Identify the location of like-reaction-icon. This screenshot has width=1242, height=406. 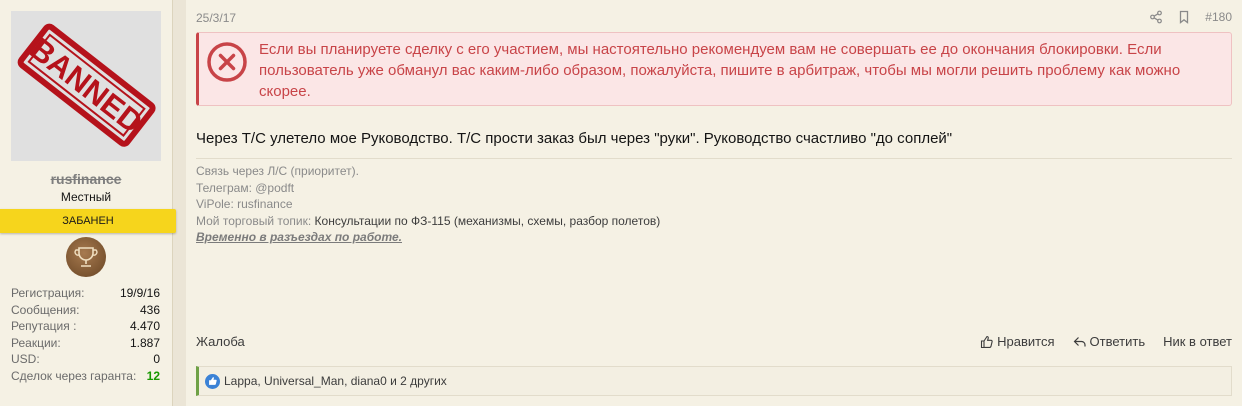
(212, 381).